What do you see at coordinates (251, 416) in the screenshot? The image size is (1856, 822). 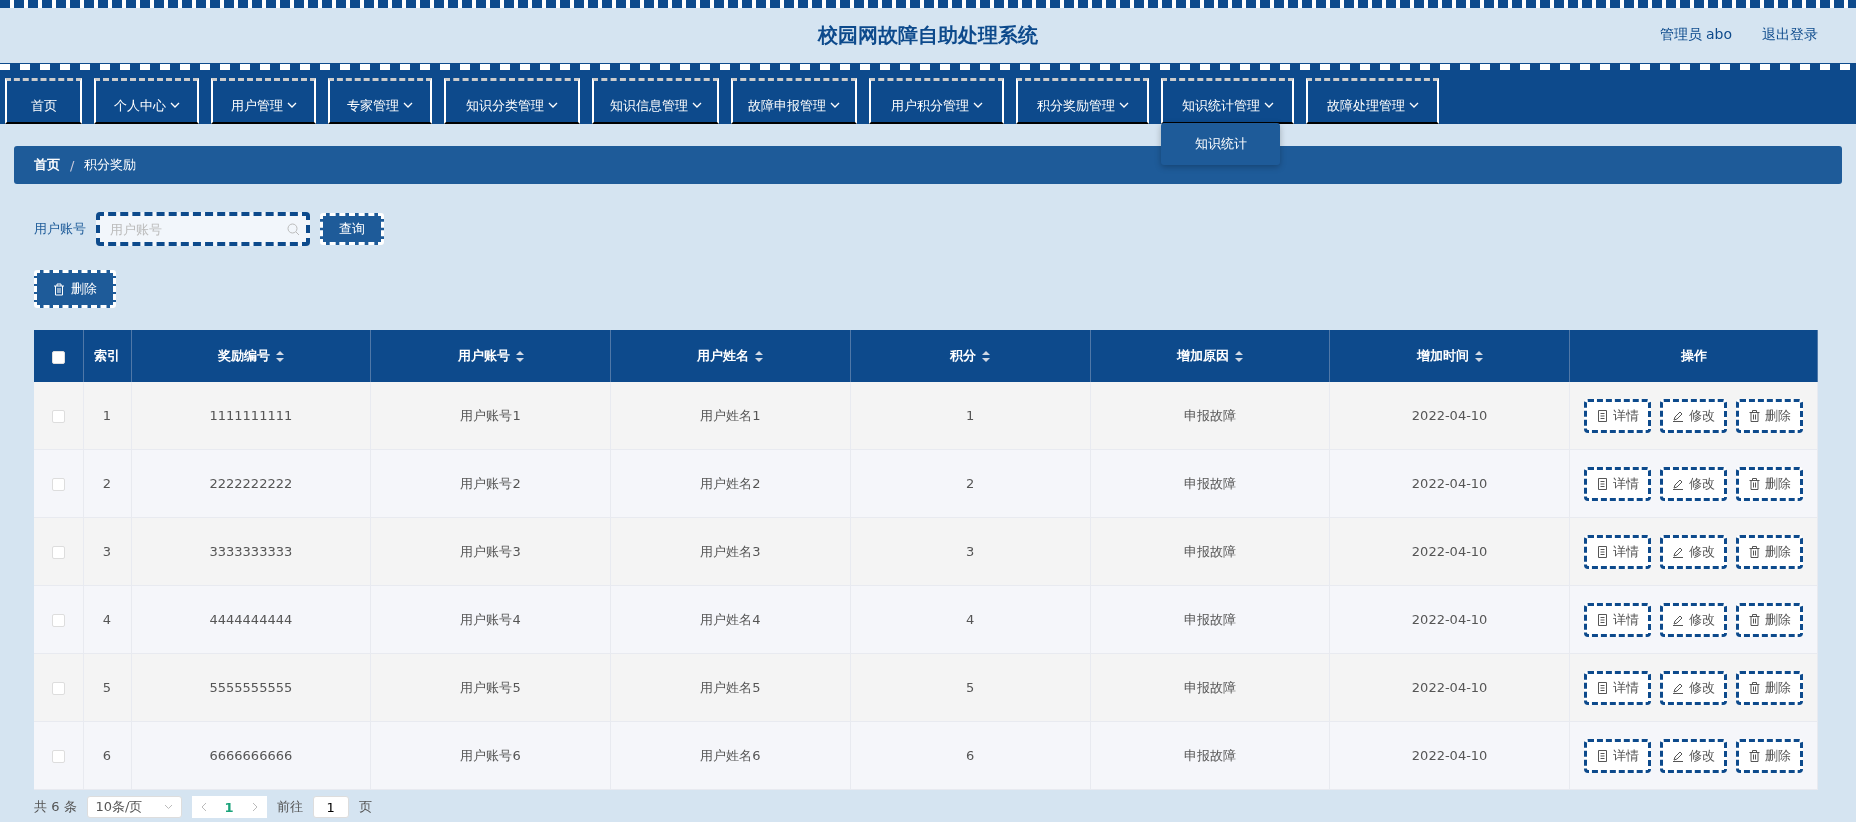 I see `table-cell: 1111111111` at bounding box center [251, 416].